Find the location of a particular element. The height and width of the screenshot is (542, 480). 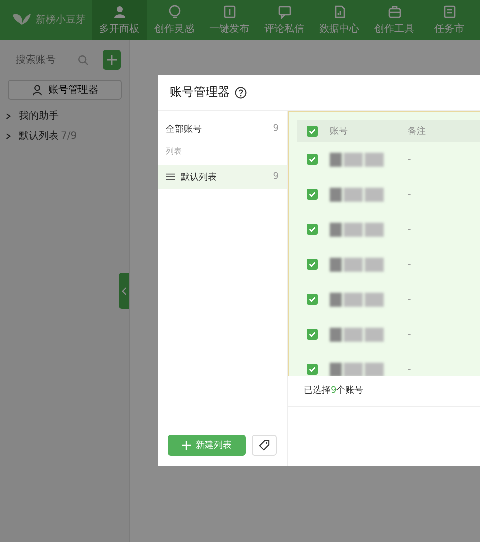

tag-icon is located at coordinates (264, 445).